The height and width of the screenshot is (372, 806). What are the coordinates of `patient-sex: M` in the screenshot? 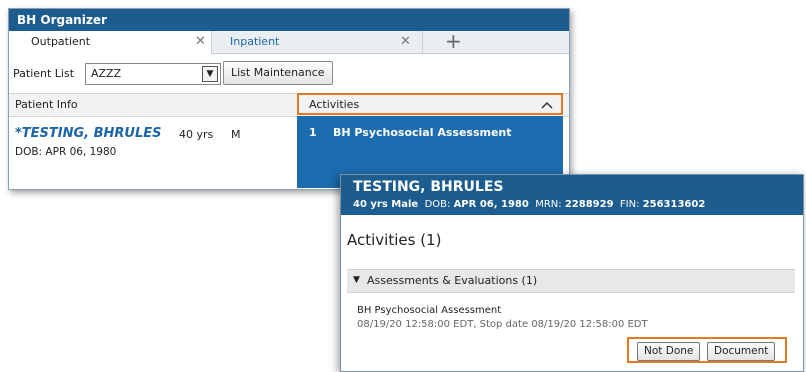 It's located at (236, 134).